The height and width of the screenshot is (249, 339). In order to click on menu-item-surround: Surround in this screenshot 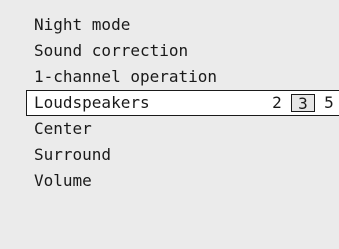, I will do `click(169, 155)`.